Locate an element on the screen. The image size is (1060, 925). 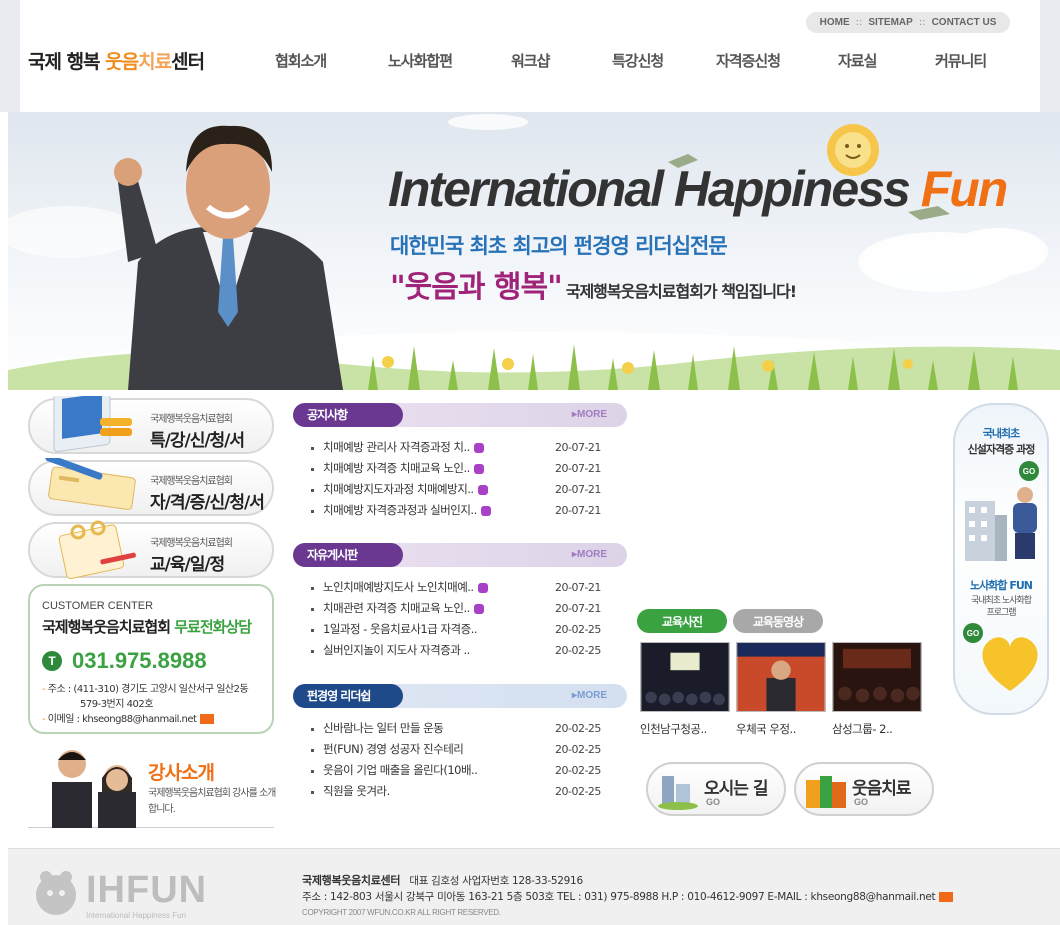
nav-item-workshop: 워크샵 is located at coordinates (530, 60).